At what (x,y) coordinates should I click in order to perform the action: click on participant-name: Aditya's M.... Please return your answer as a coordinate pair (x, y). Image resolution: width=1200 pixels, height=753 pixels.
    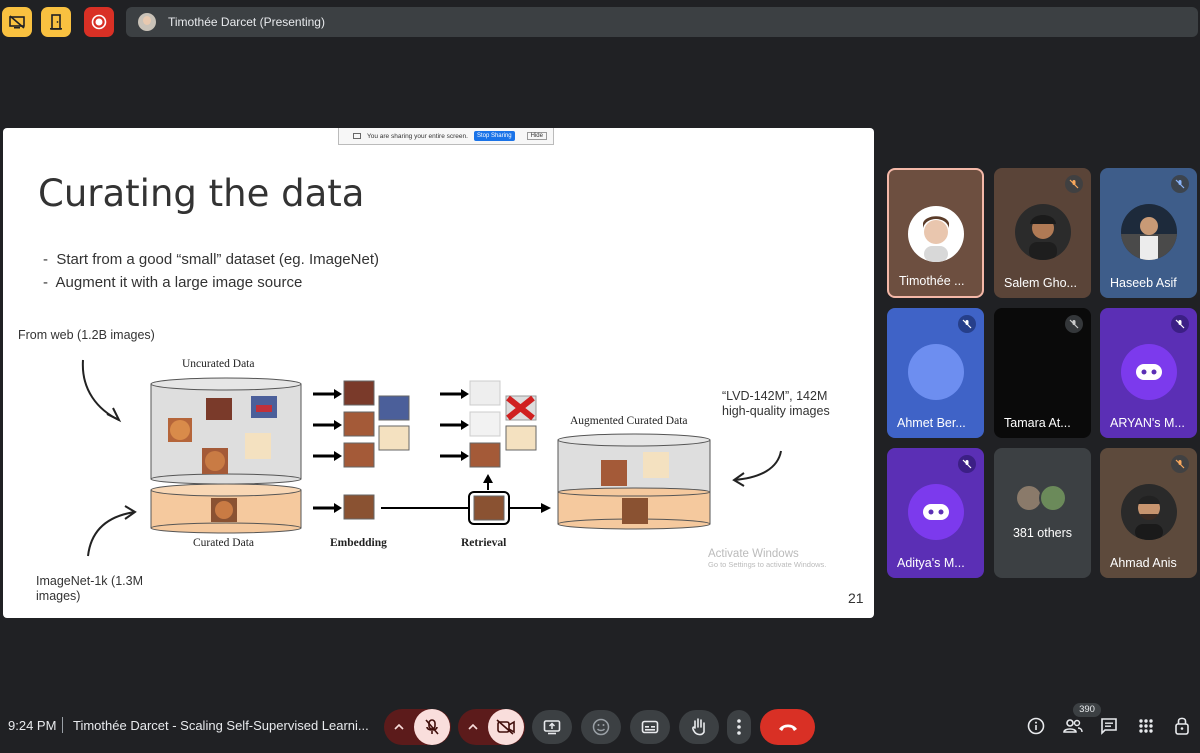
    Looking at the image, I should click on (931, 563).